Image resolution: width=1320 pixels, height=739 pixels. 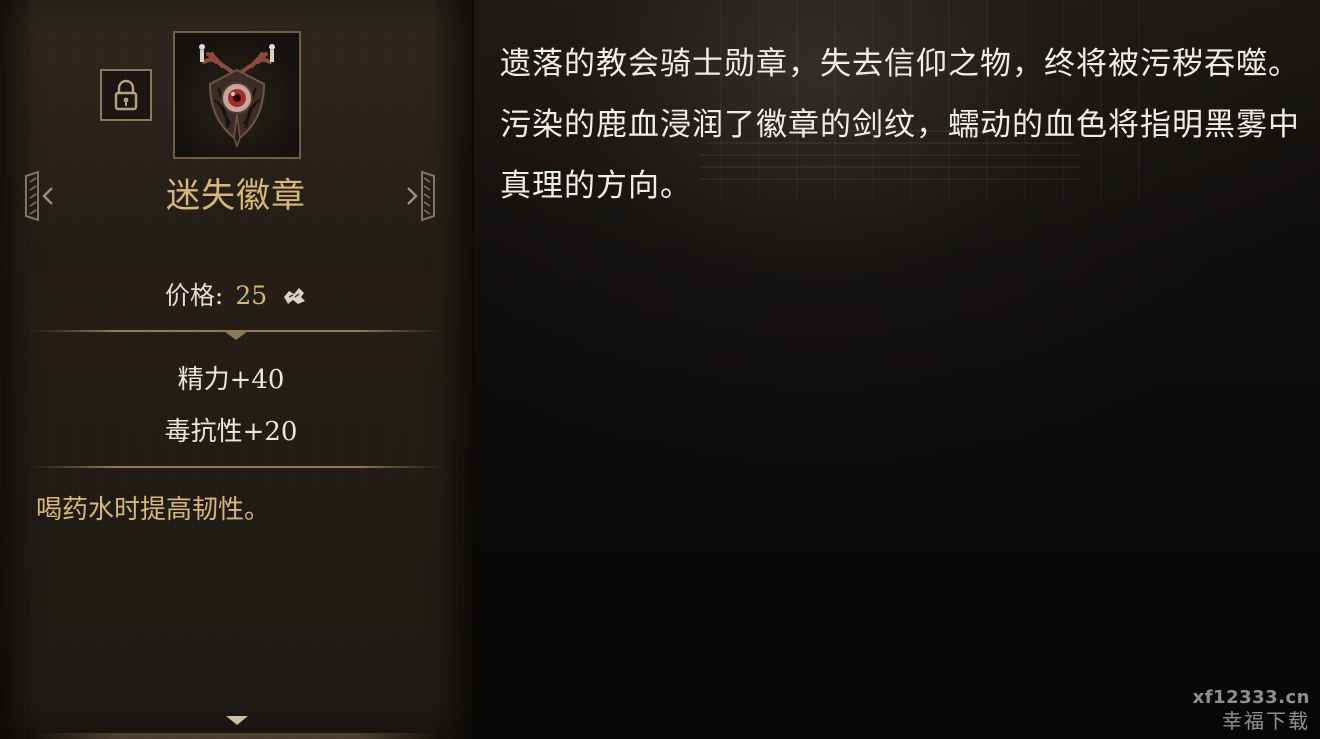 I want to click on stat-stamina: 精力+40, so click(x=231, y=380).